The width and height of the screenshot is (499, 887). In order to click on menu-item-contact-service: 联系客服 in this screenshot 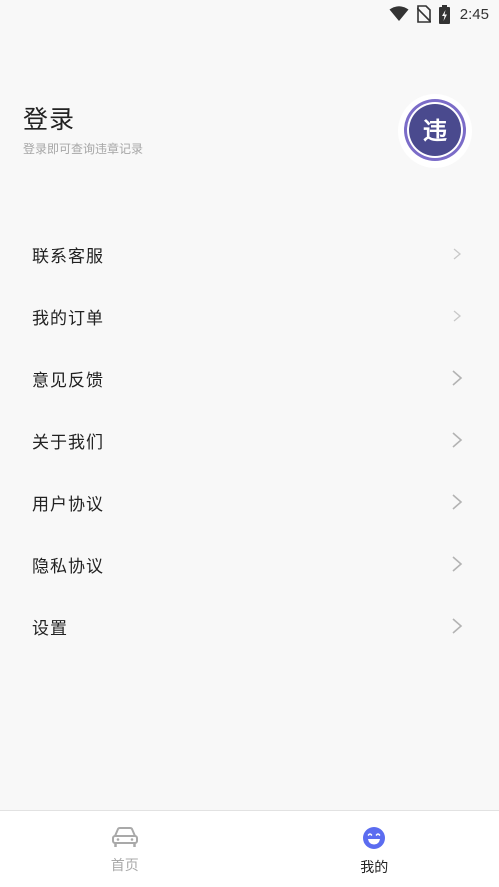, I will do `click(249, 254)`.